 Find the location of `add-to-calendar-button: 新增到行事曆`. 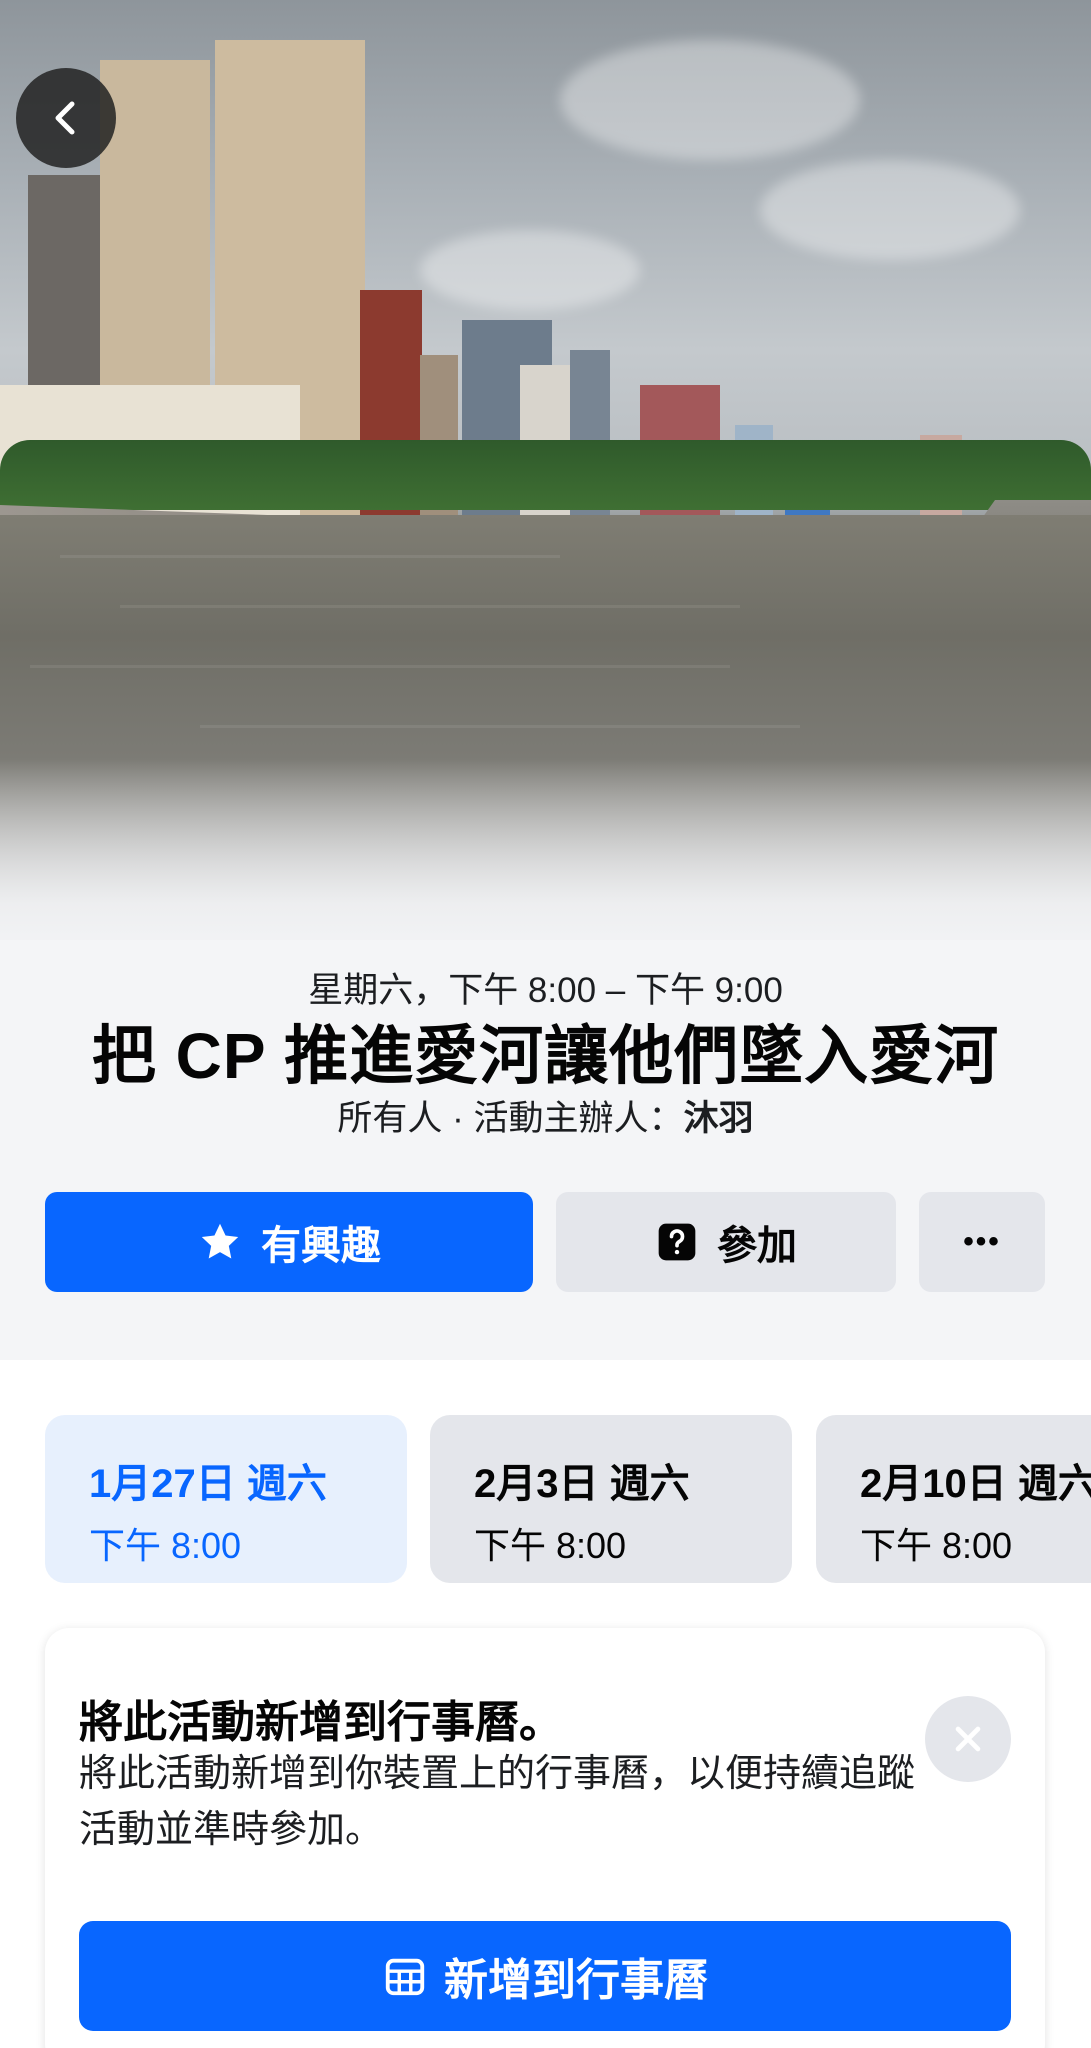

add-to-calendar-button: 新增到行事曆 is located at coordinates (545, 1976).